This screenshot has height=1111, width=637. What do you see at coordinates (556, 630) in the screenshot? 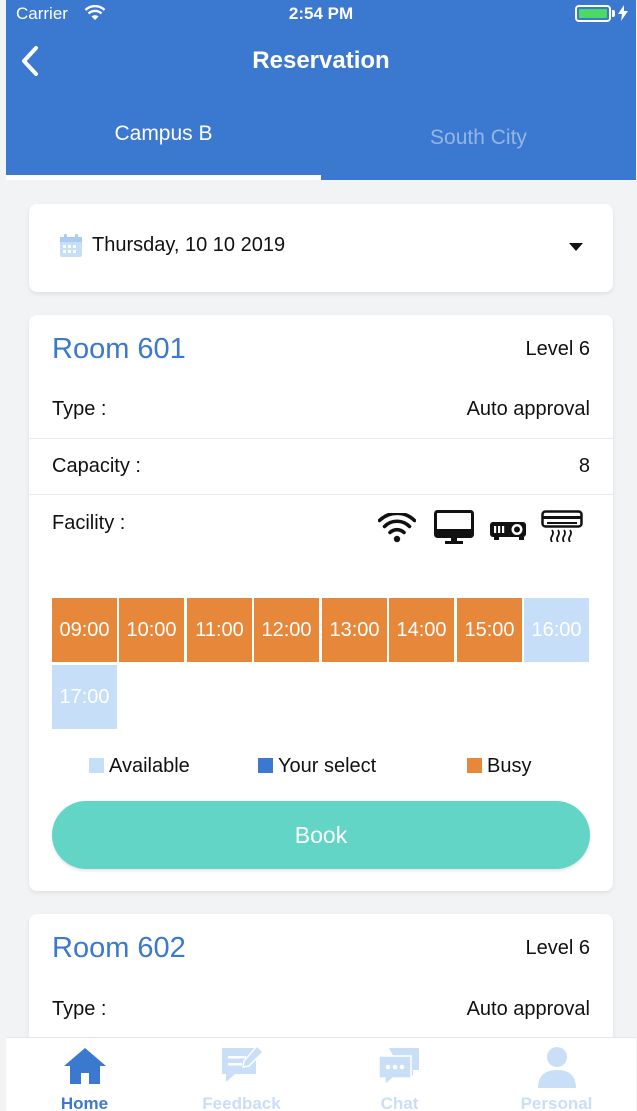
I see `time-slot: 16:00` at bounding box center [556, 630].